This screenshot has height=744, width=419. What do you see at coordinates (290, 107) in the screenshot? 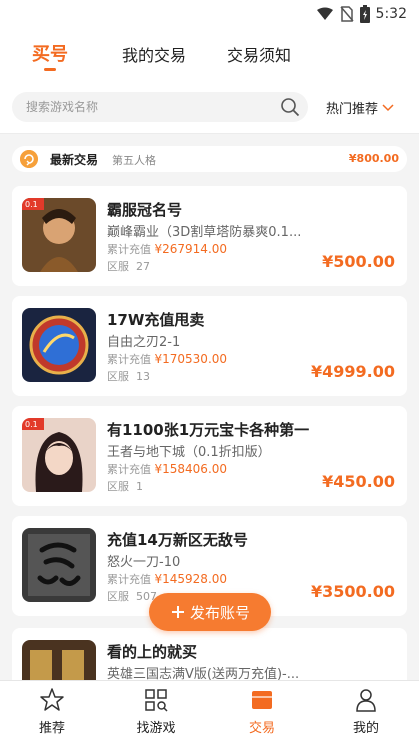
I see `search-icon` at bounding box center [290, 107].